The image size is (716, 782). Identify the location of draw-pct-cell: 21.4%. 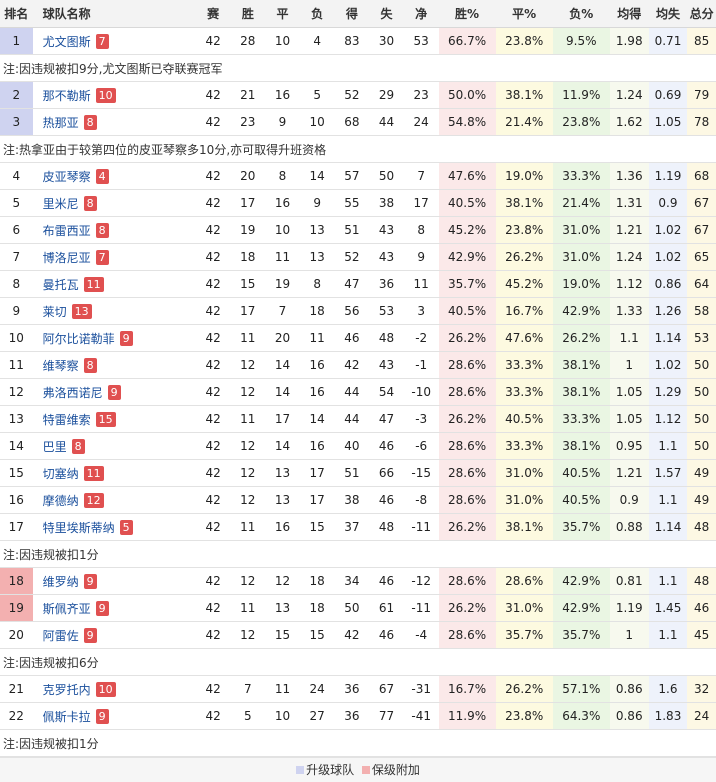
(524, 122).